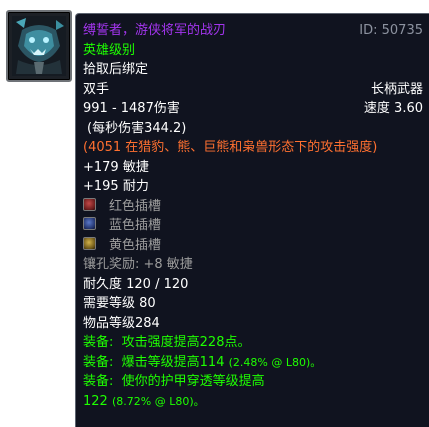 The image size is (429, 427). Describe the element at coordinates (275, 362) in the screenshot. I see `equip-extra: (2.48% @ L80)。` at that location.